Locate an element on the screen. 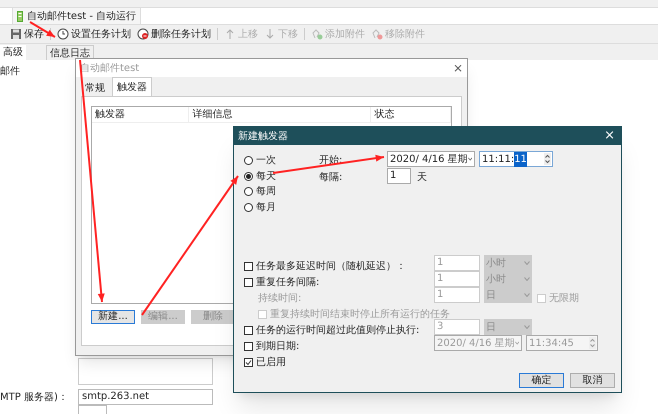 This screenshot has height=414, width=658. check-icon is located at coordinates (248, 362).